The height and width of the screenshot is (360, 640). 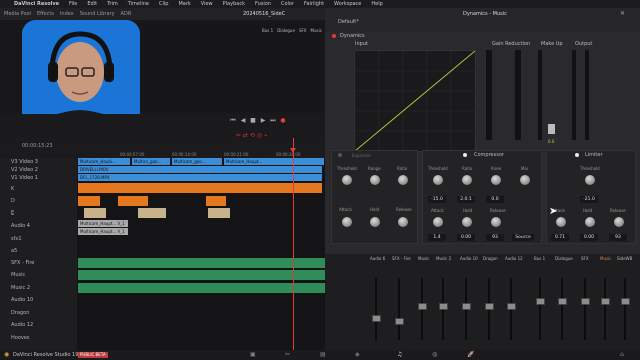 I want to click on compressor-toggle, so click(x=465, y=155).